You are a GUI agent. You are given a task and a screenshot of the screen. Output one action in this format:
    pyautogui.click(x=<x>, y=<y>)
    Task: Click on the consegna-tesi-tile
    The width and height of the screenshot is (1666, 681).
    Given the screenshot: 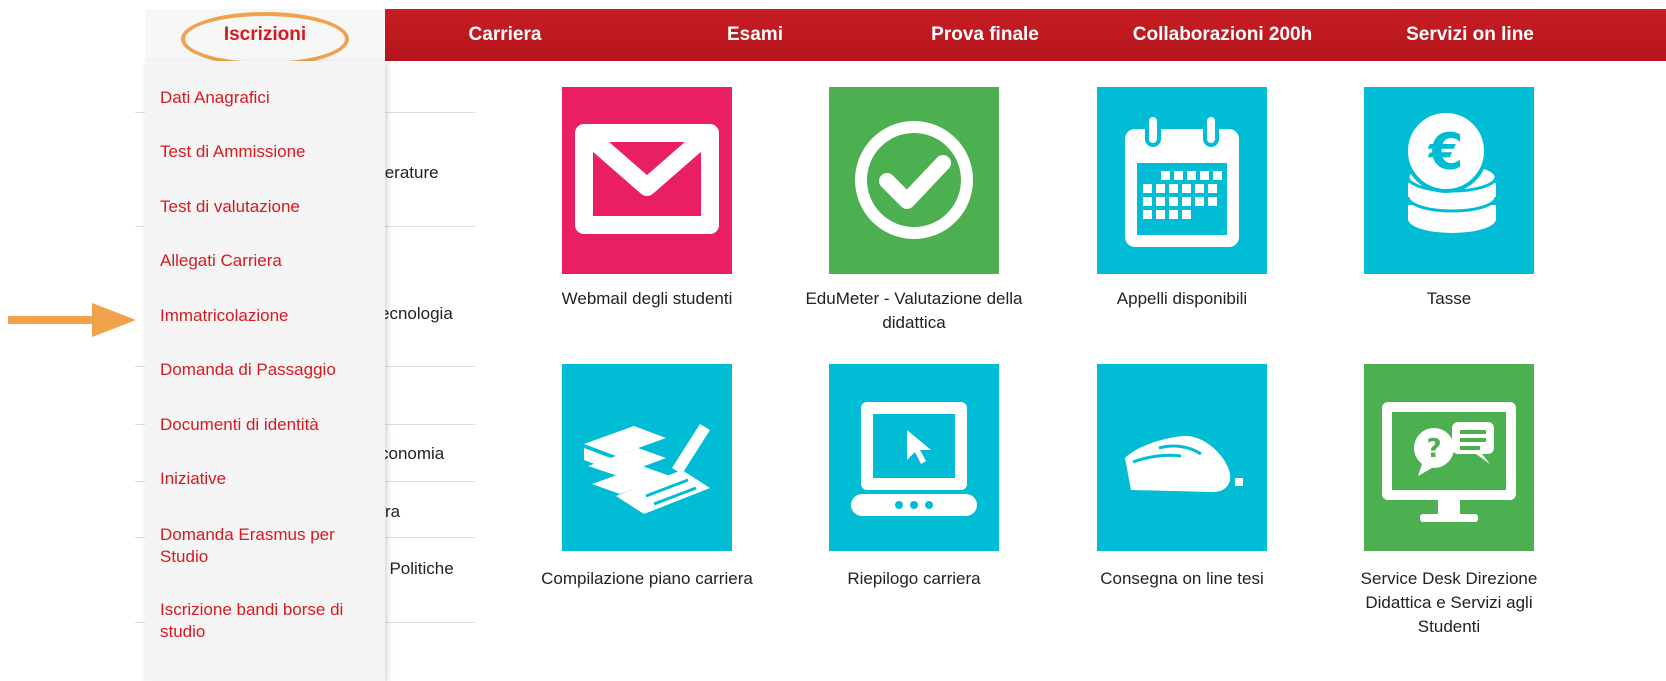 What is the action you would take?
    pyautogui.click(x=1182, y=457)
    